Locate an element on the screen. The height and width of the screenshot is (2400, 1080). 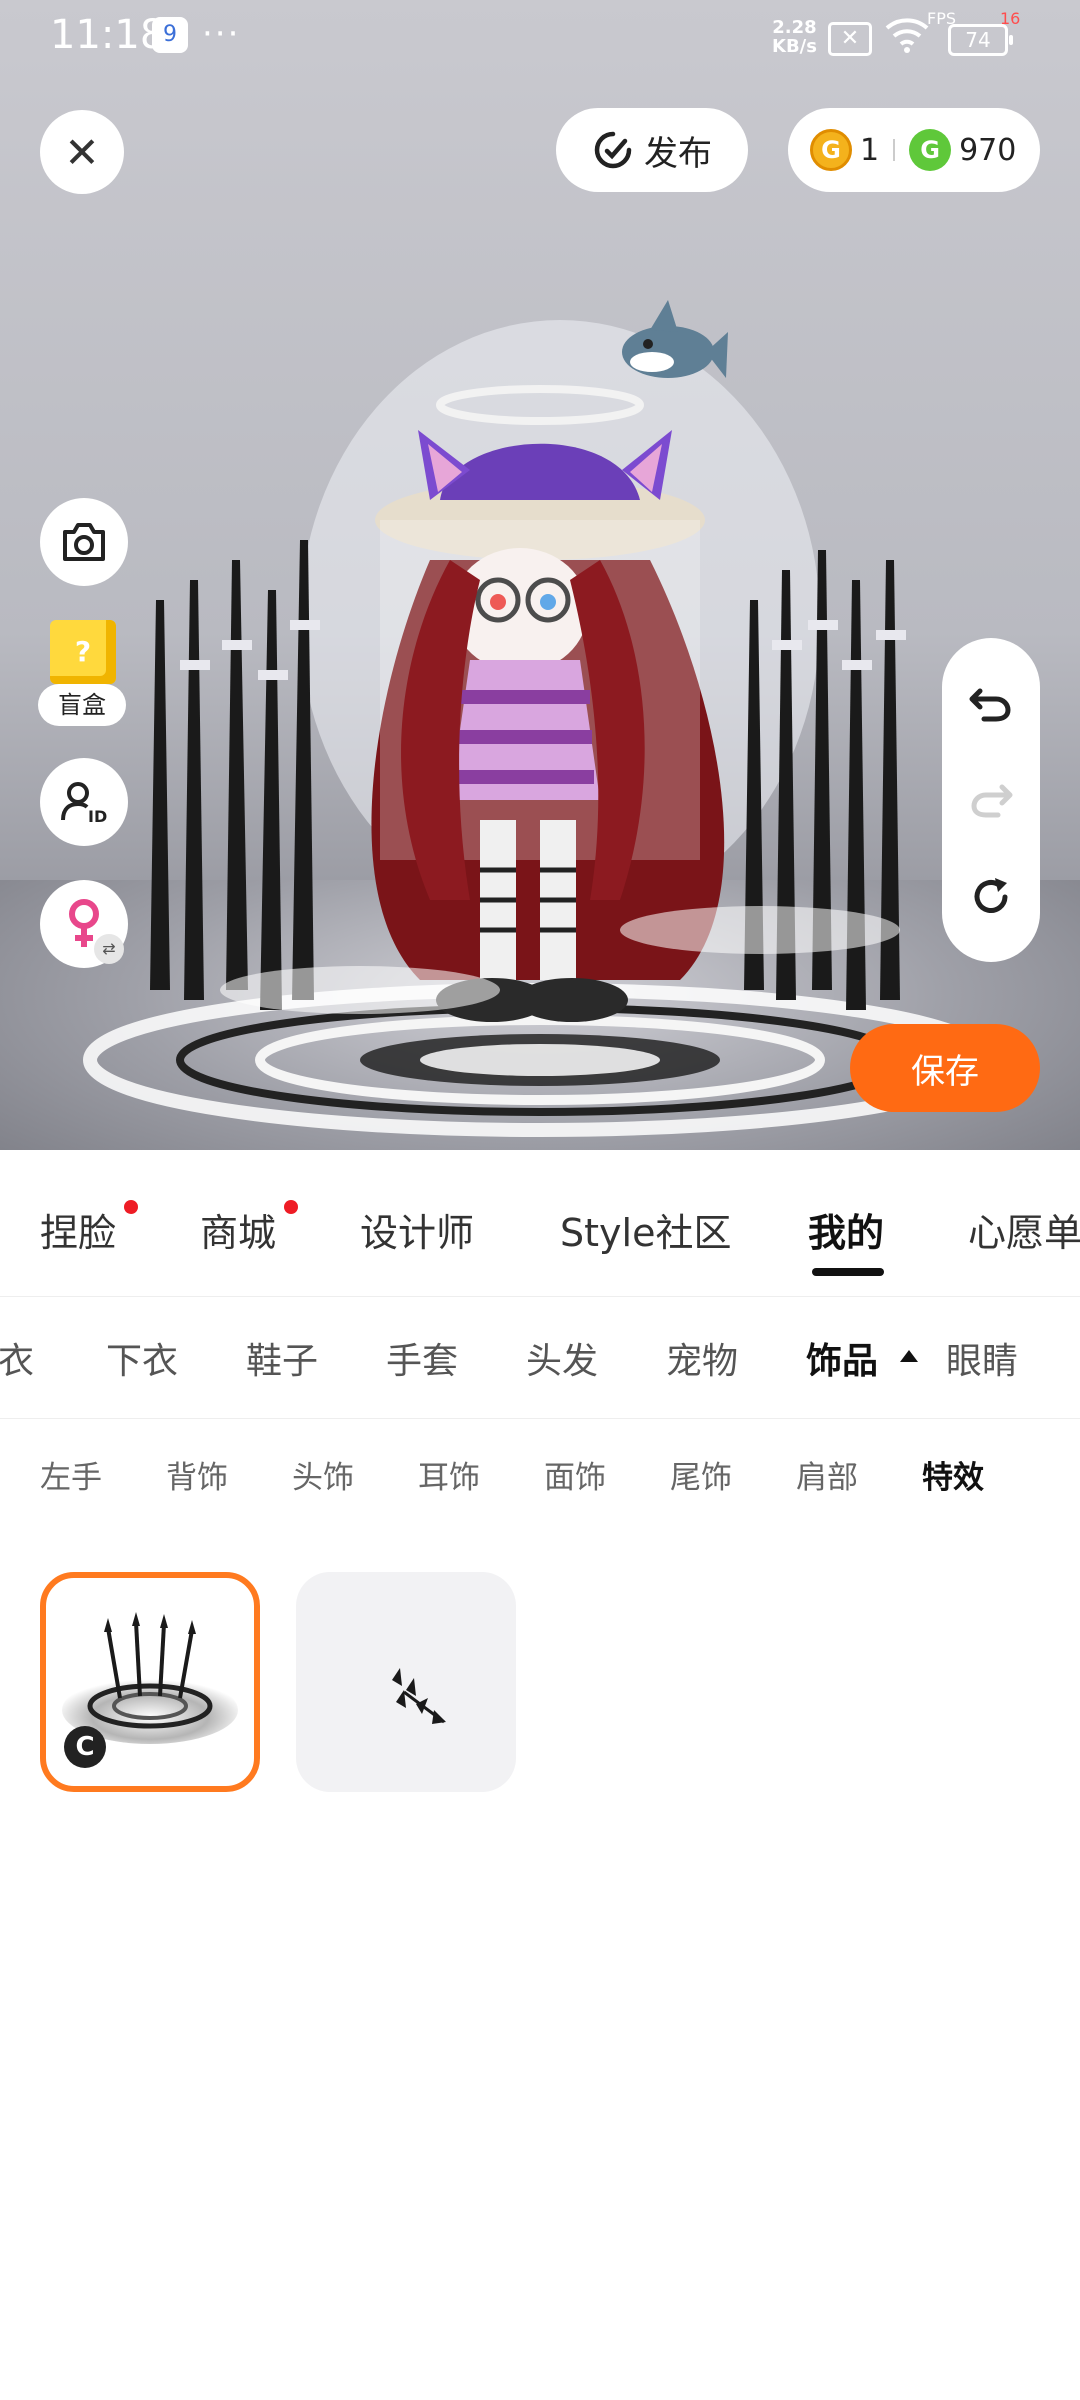
close-icon: ✕ is located at coordinates (82, 152).